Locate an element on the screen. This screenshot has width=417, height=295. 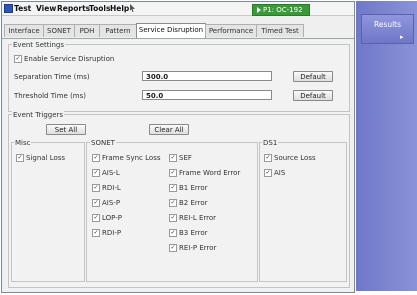
frame-word-error-checkbox: ✓ is located at coordinates (173, 173).